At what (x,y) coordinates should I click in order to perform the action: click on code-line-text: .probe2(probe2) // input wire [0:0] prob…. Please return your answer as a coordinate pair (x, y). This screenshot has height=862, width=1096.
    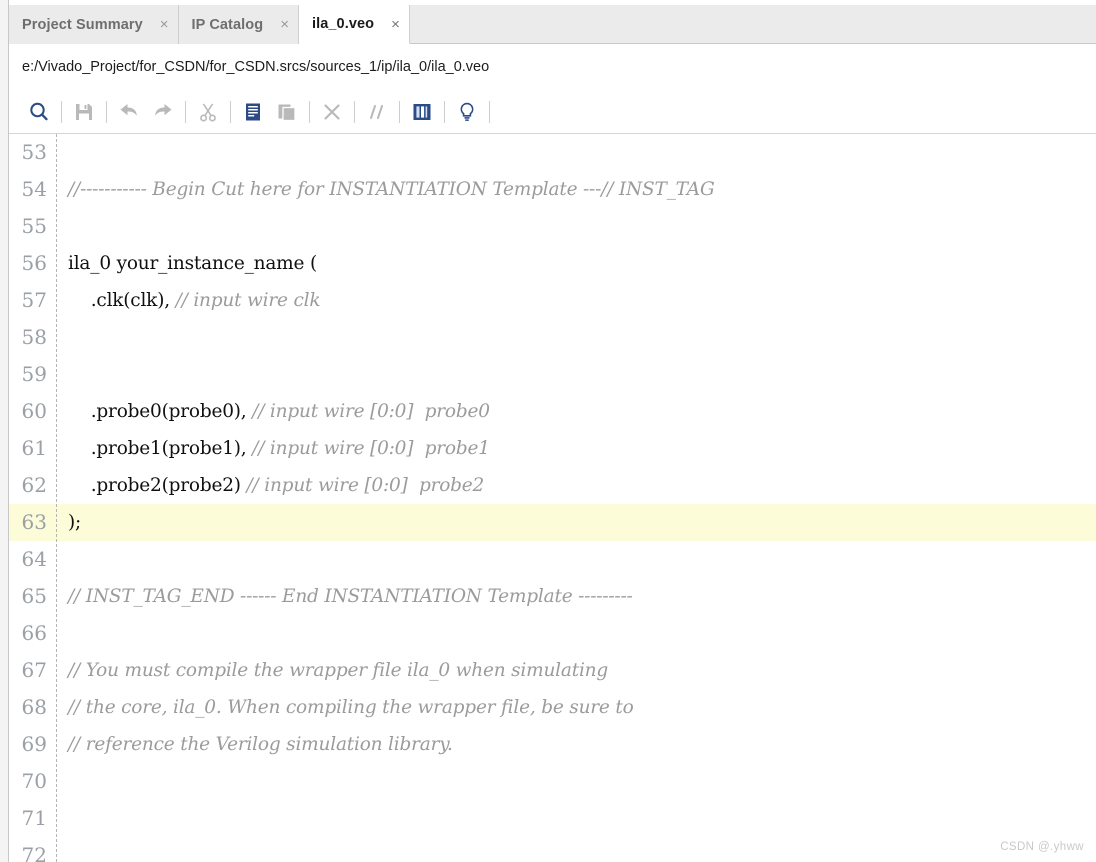
    Looking at the image, I should click on (576, 485).